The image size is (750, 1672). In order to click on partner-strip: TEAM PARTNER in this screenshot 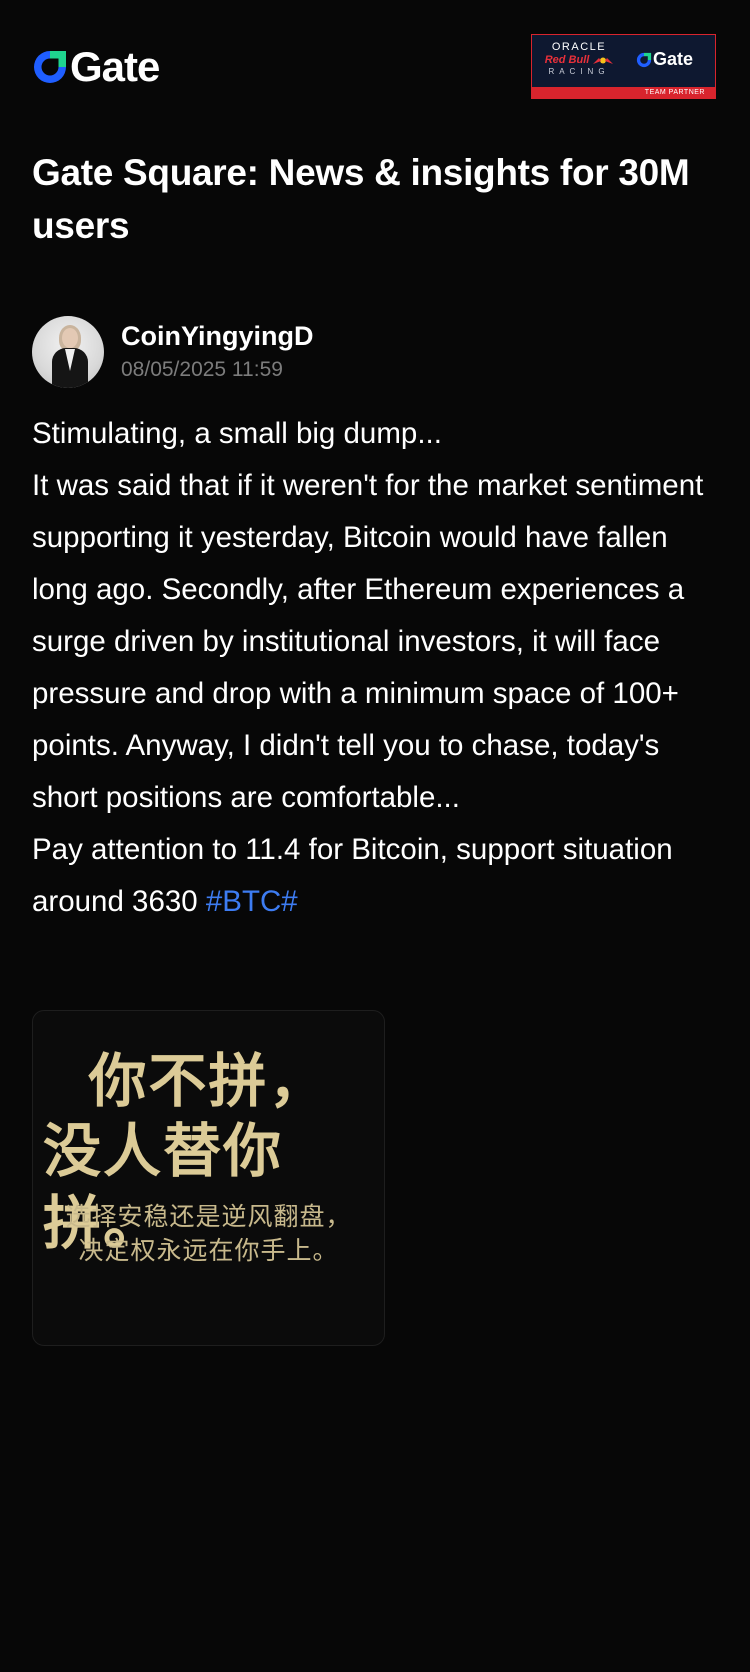, I will do `click(623, 92)`.